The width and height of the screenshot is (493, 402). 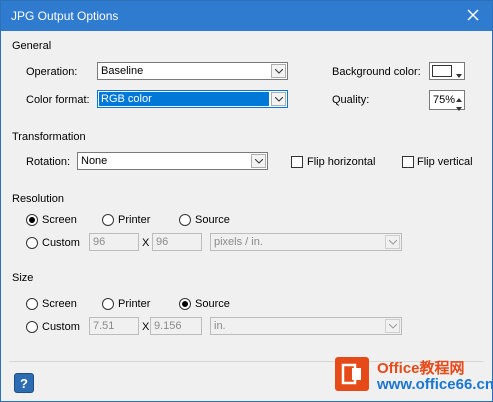 I want to click on quality-spinner: 75%, so click(x=447, y=100).